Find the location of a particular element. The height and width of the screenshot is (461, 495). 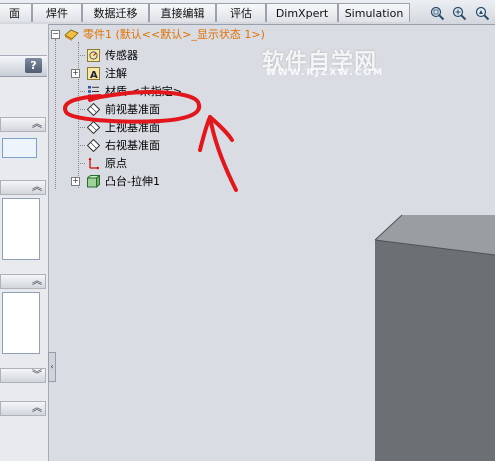

tab-label: DimXpert is located at coordinates (302, 13).